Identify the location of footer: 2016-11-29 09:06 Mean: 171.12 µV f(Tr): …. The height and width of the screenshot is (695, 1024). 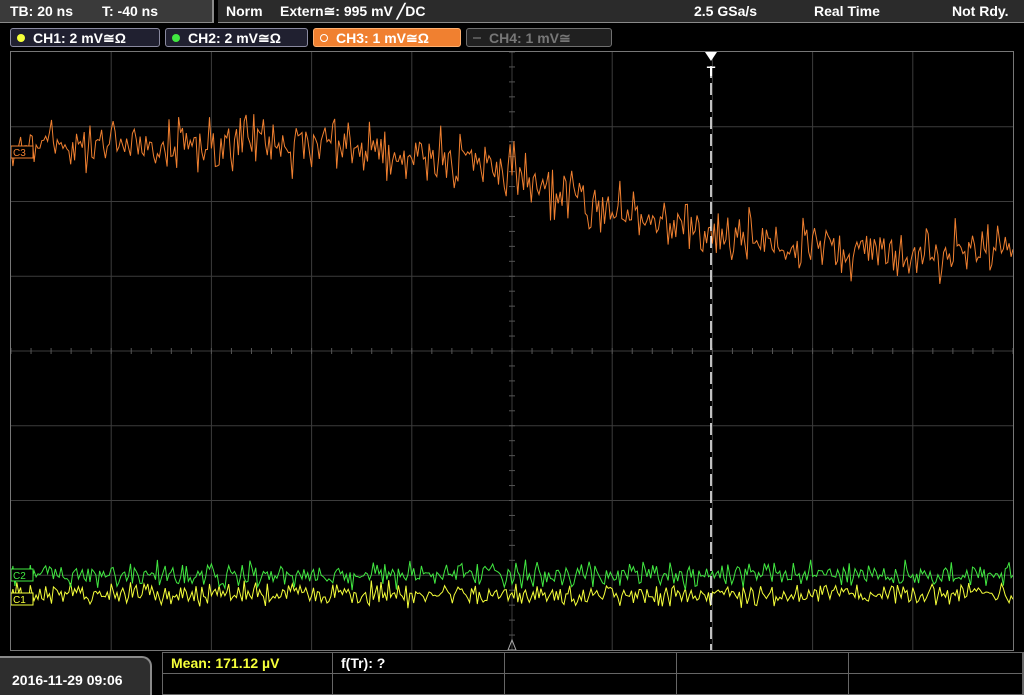
(512, 673).